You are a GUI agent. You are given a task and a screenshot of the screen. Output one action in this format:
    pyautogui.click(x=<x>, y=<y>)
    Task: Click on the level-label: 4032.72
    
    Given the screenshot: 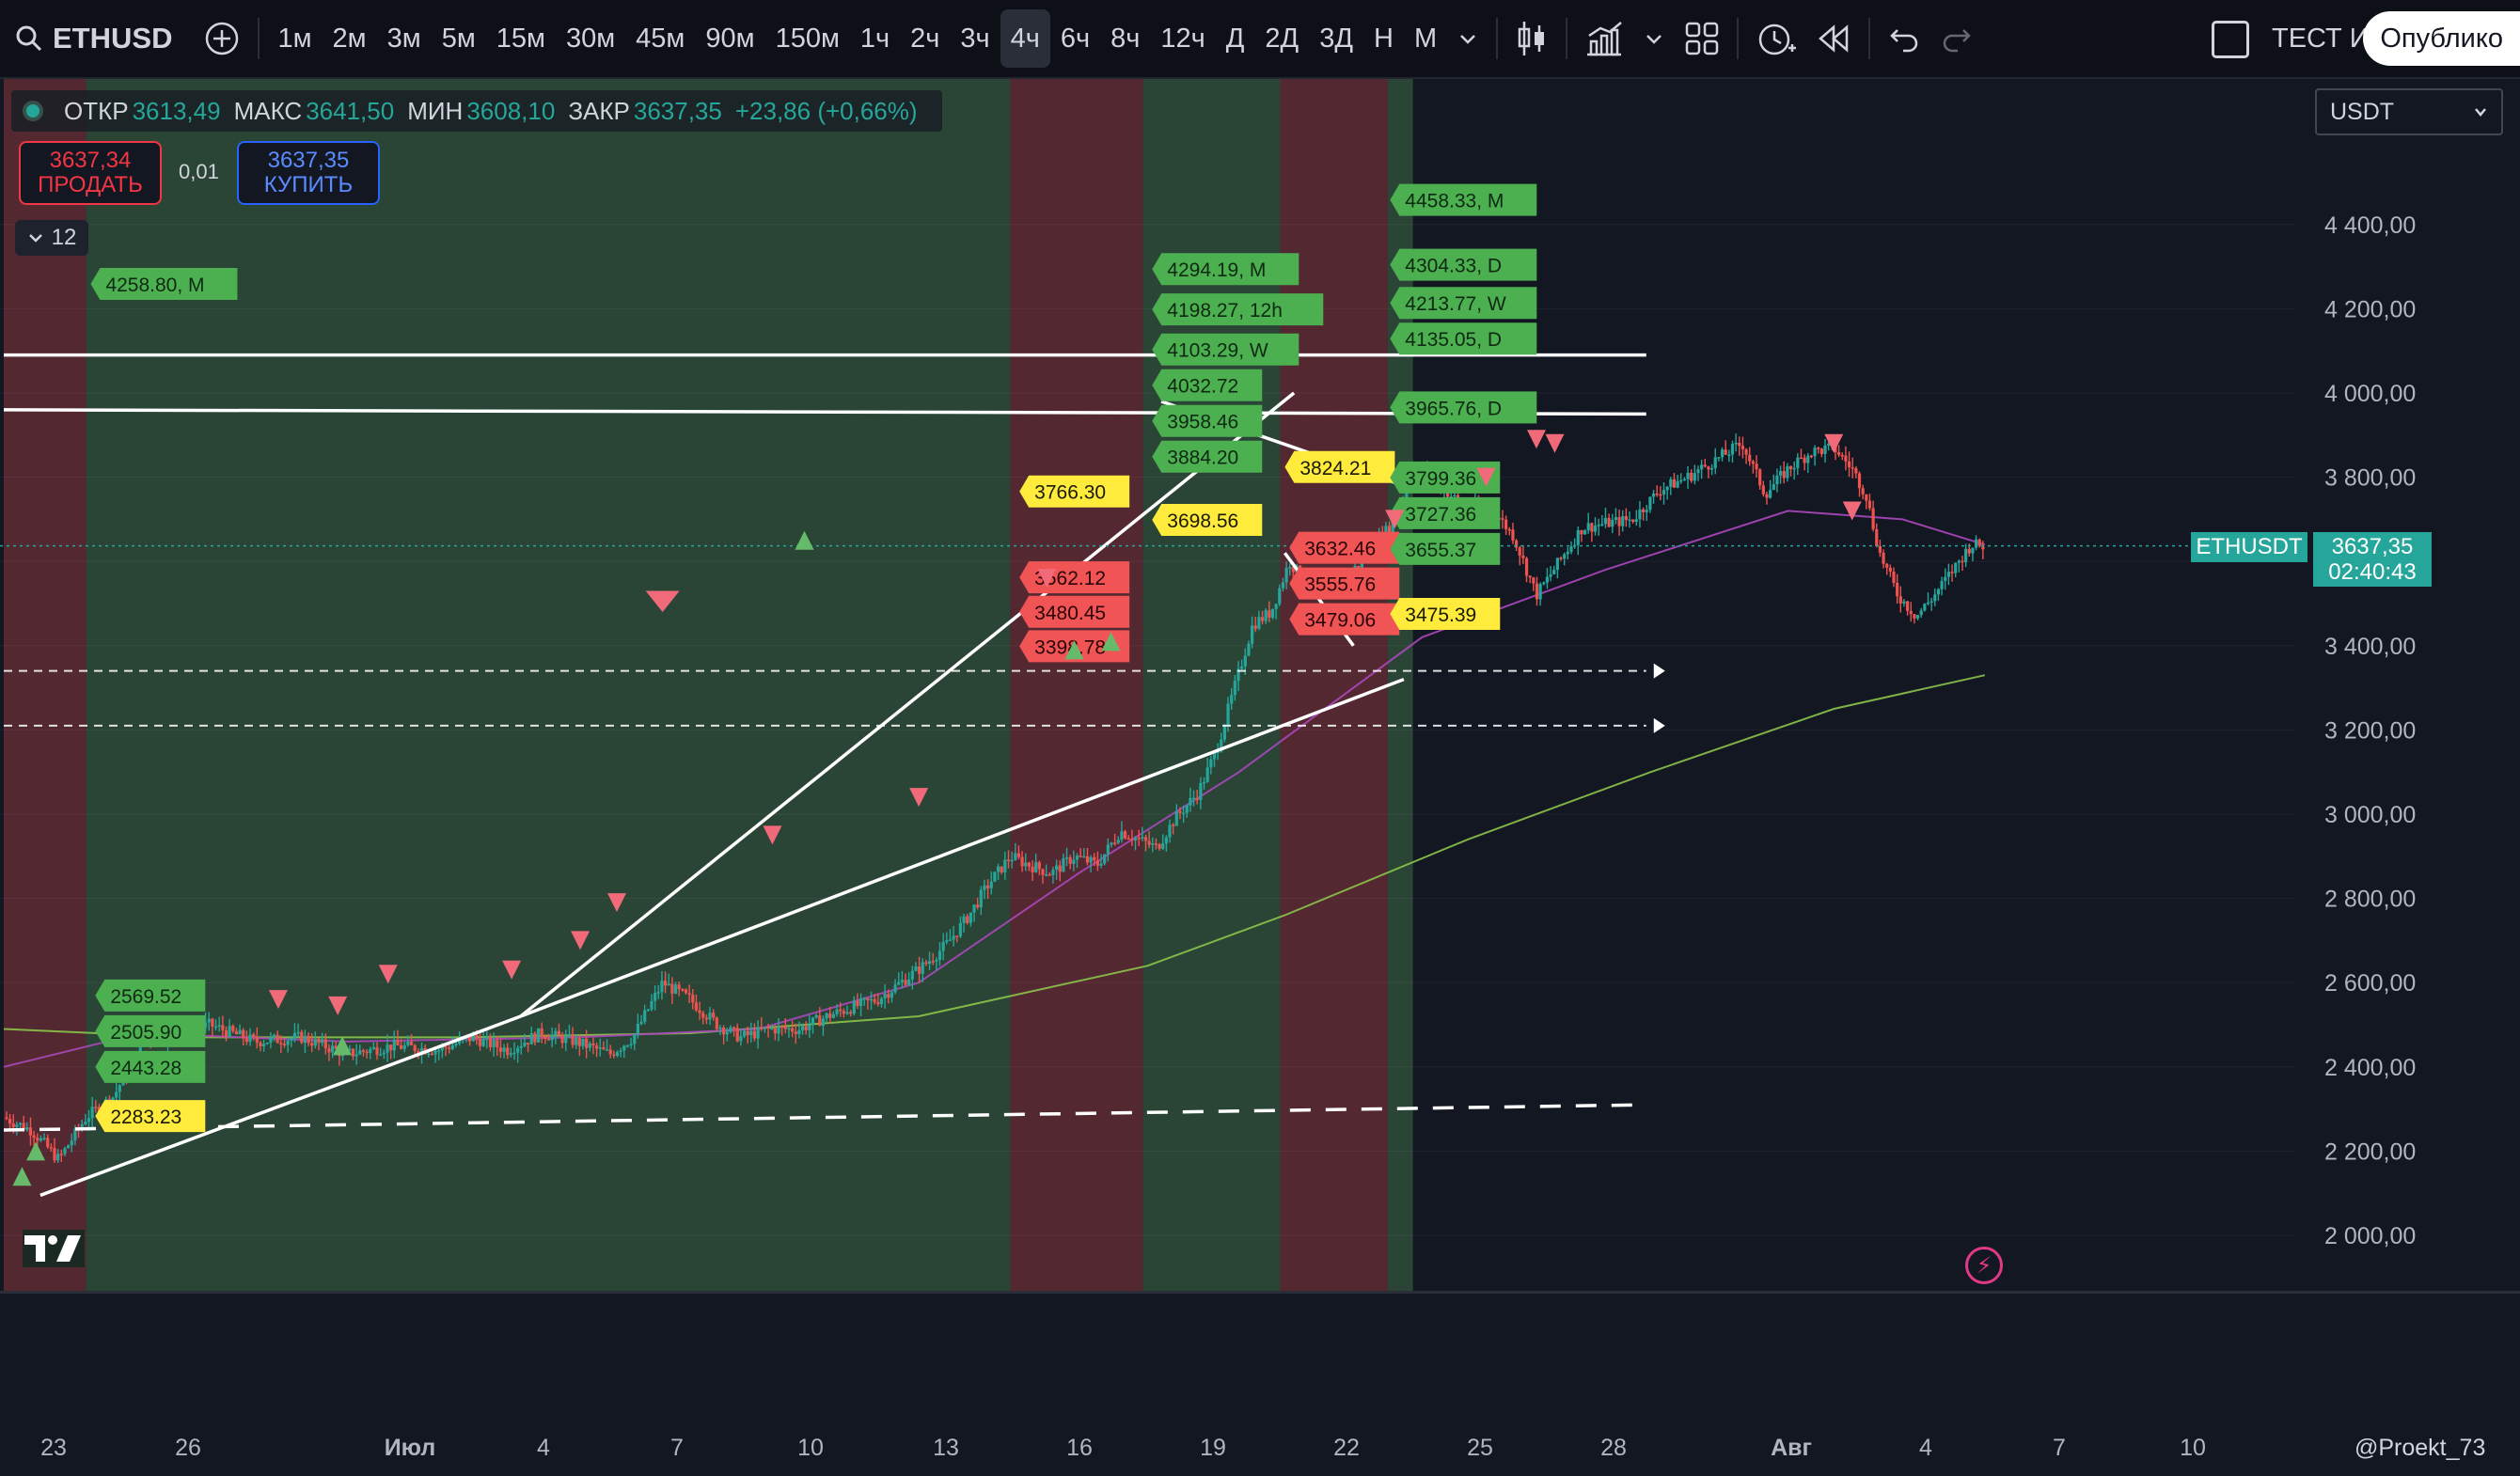 What is the action you would take?
    pyautogui.click(x=1208, y=385)
    